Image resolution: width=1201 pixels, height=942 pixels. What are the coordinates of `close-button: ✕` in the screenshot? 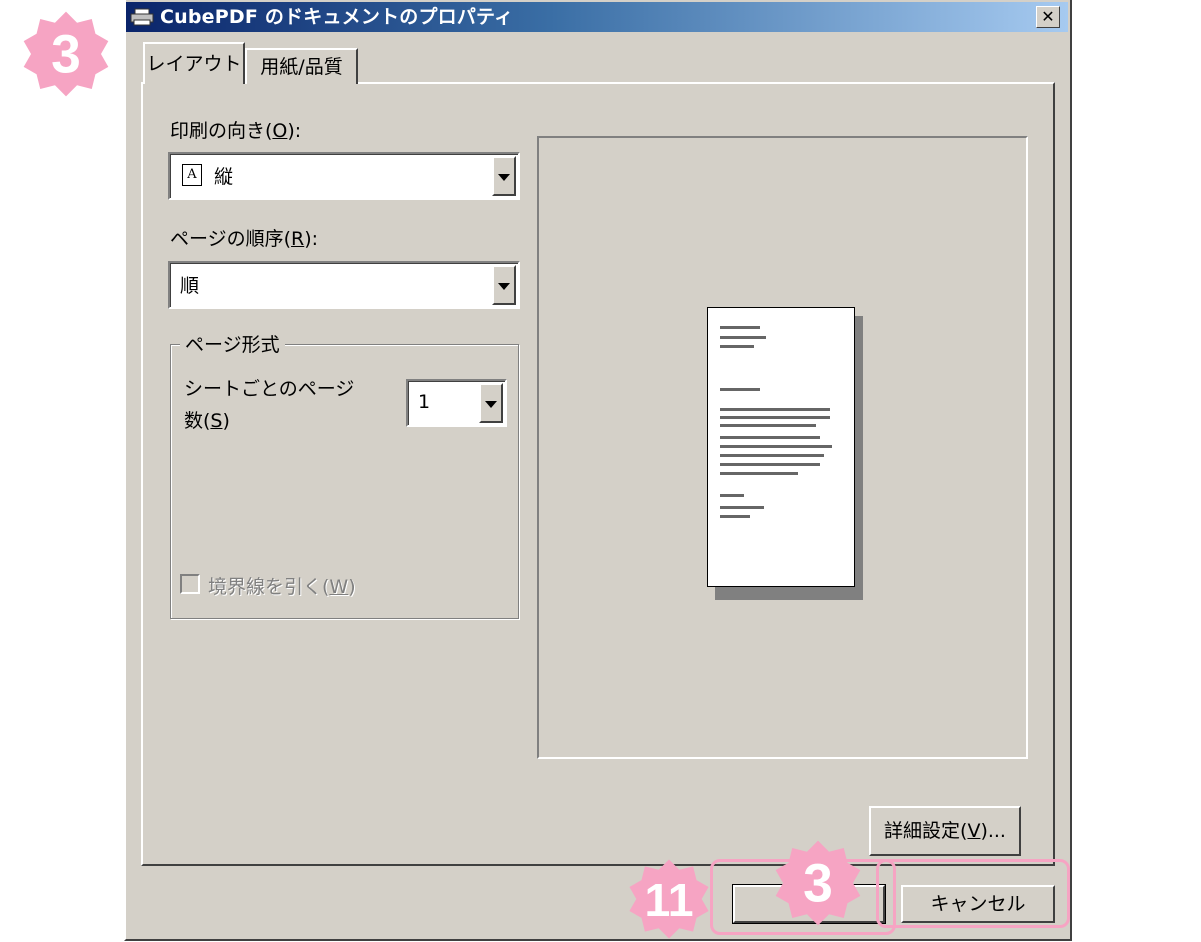 It's located at (1048, 17).